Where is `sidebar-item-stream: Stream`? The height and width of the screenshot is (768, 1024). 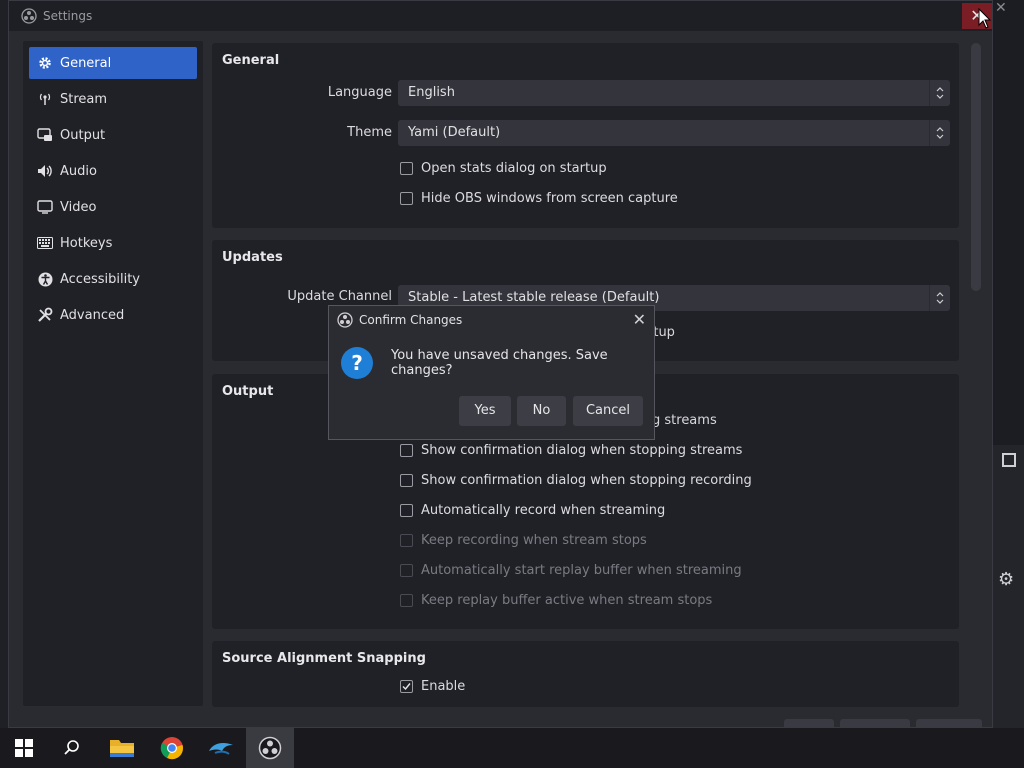 sidebar-item-stream: Stream is located at coordinates (113, 99).